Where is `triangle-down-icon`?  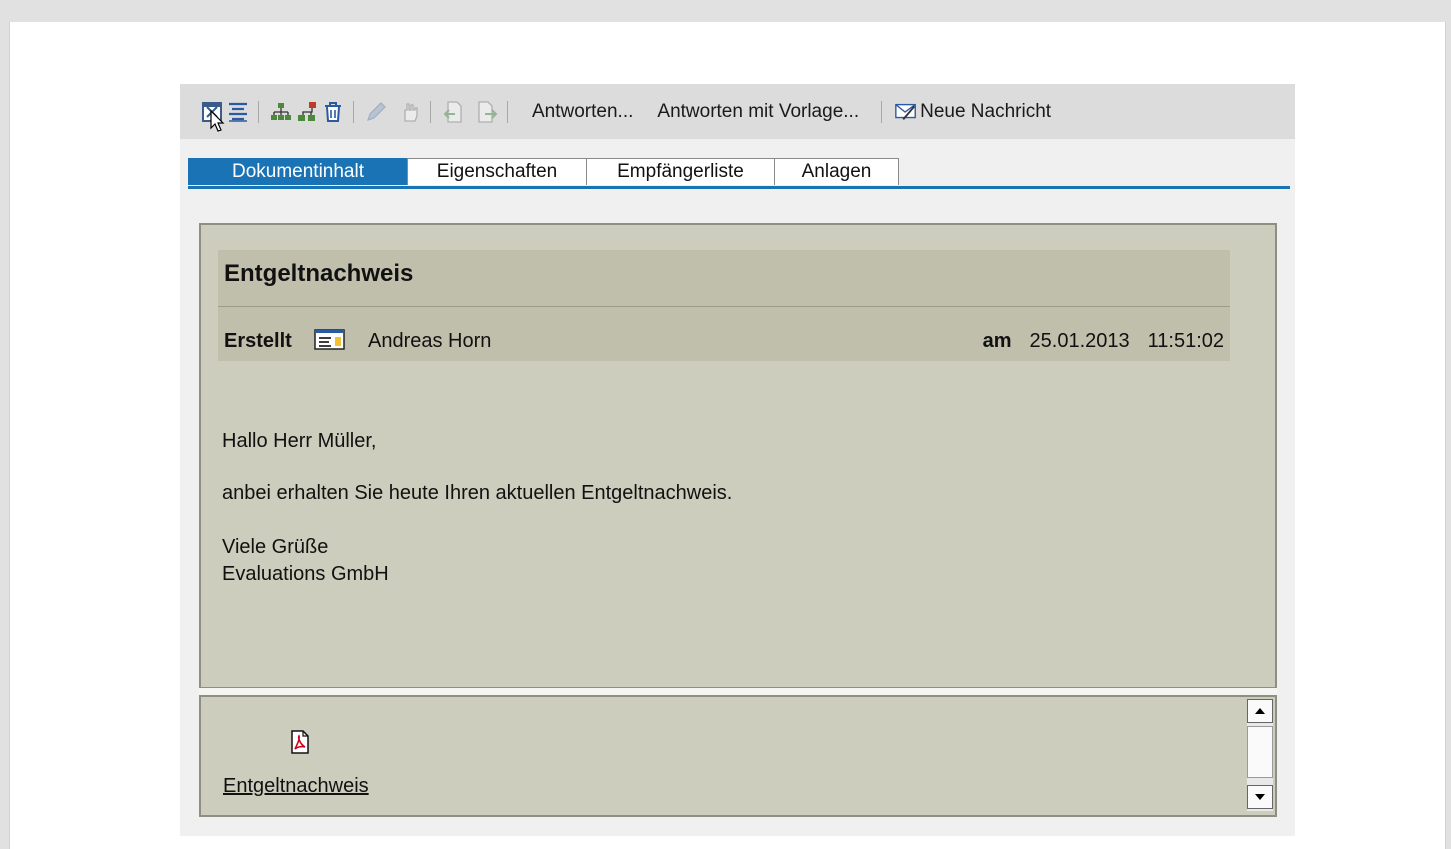 triangle-down-icon is located at coordinates (1260, 797).